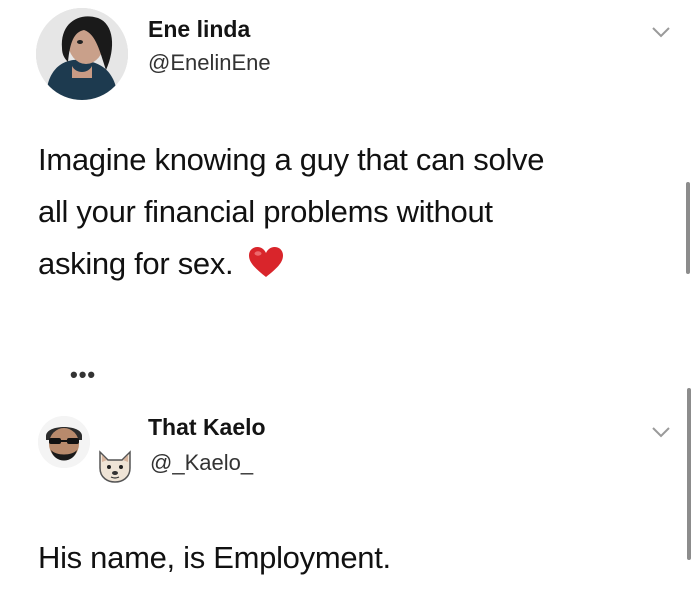  What do you see at coordinates (136, 263) in the screenshot?
I see `tweet-text-fragment: asking for sex.` at bounding box center [136, 263].